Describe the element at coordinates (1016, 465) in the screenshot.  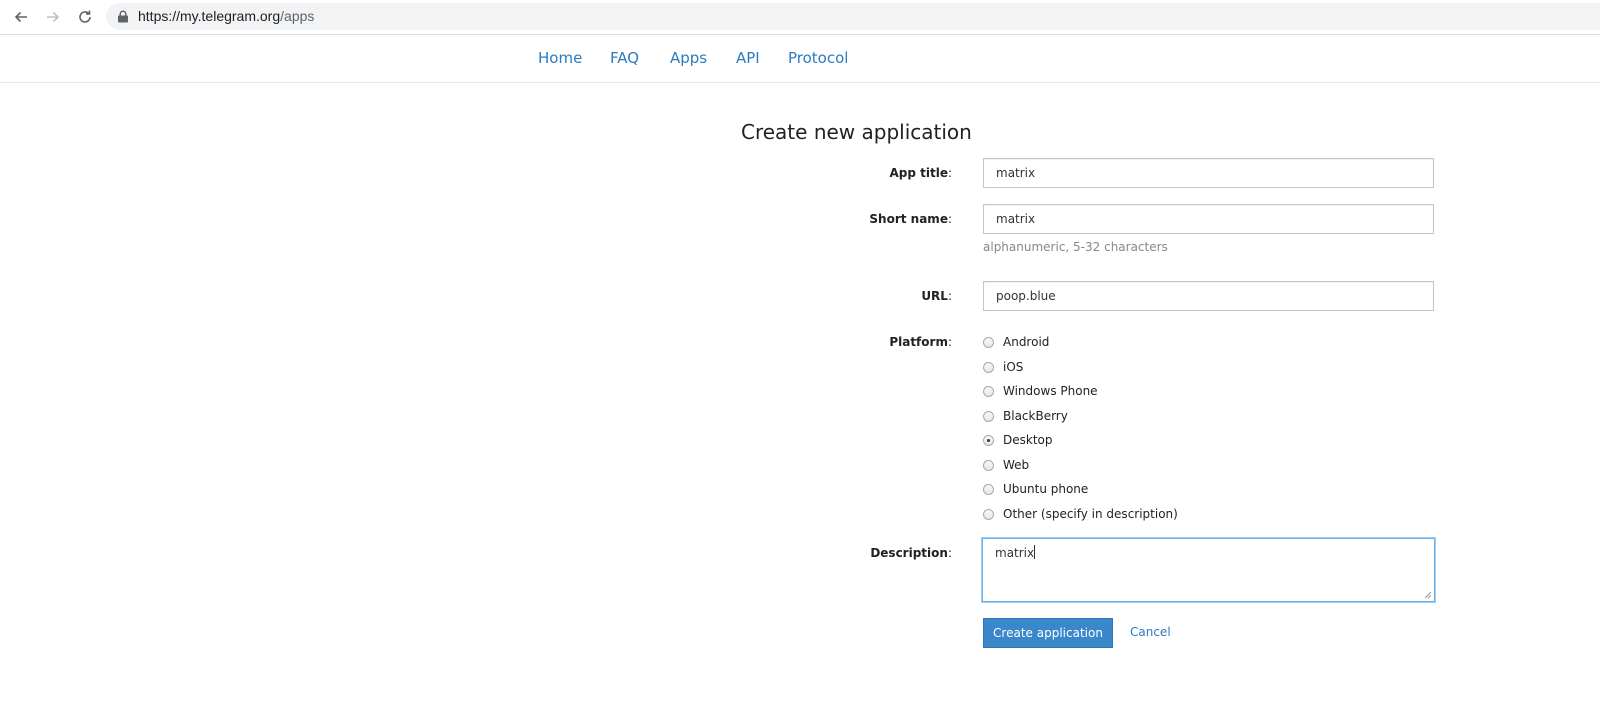
I see `radio-label: Web` at that location.